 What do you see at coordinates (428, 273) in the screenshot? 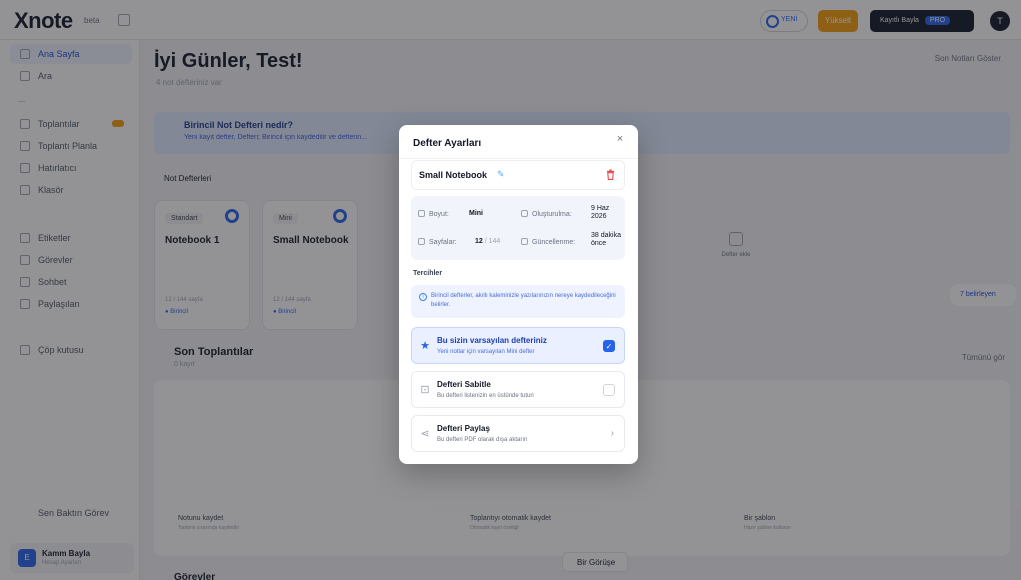
I see `preferences-heading: Tercihler` at bounding box center [428, 273].